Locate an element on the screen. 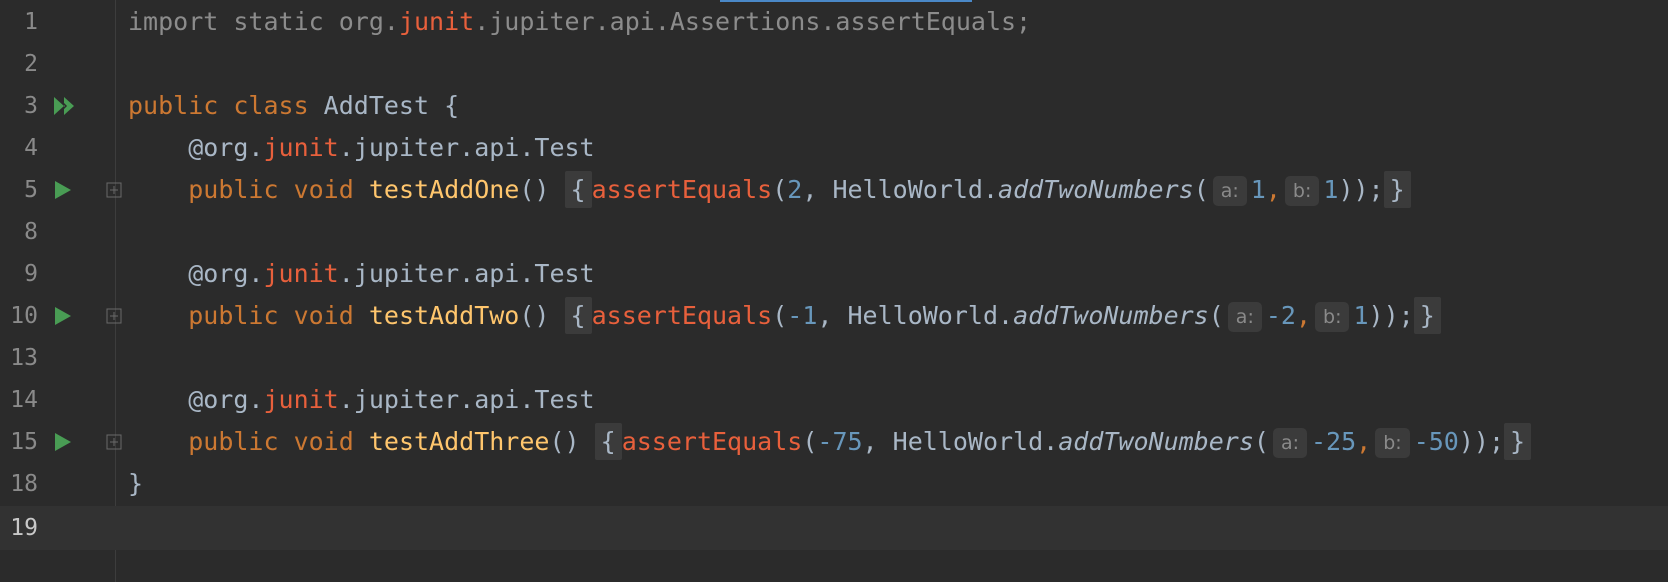 This screenshot has height=582, width=1668. line-number: 3 is located at coordinates (31, 106).